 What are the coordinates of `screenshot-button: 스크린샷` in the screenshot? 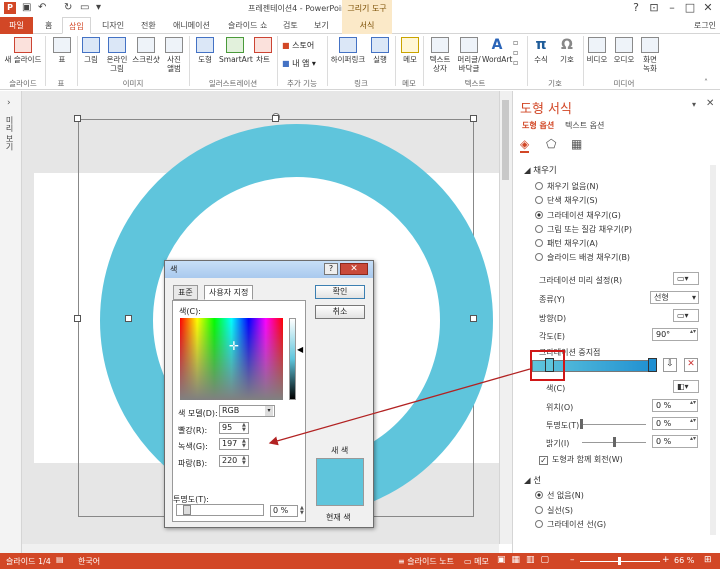 It's located at (146, 50).